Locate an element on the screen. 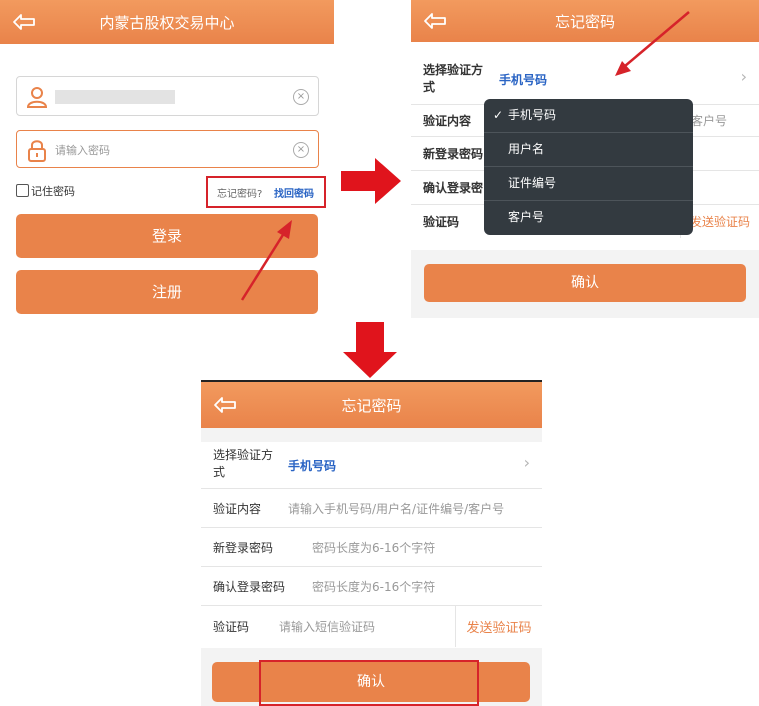  user-icon is located at coordinates (37, 97).